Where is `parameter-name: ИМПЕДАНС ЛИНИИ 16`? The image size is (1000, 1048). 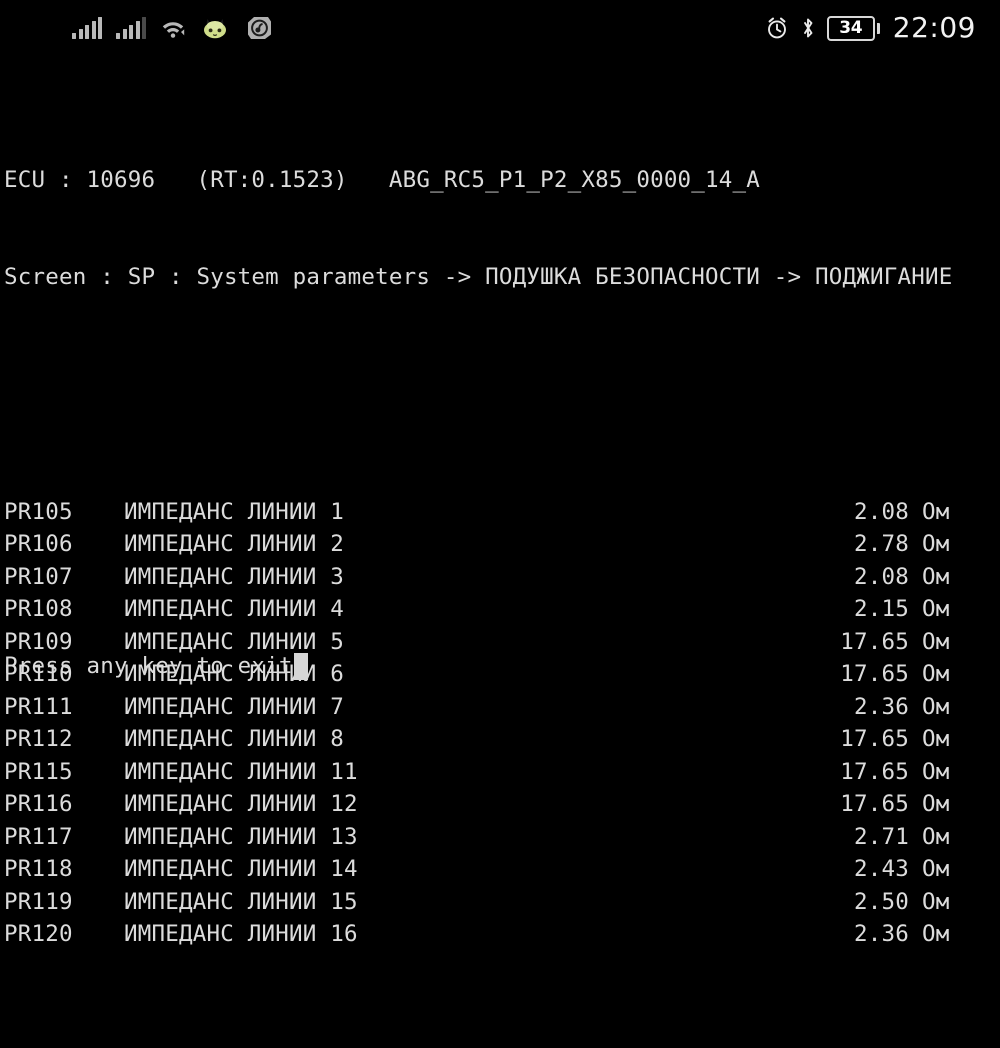 parameter-name: ИМПЕДАНС ЛИНИИ 16 is located at coordinates (241, 934).